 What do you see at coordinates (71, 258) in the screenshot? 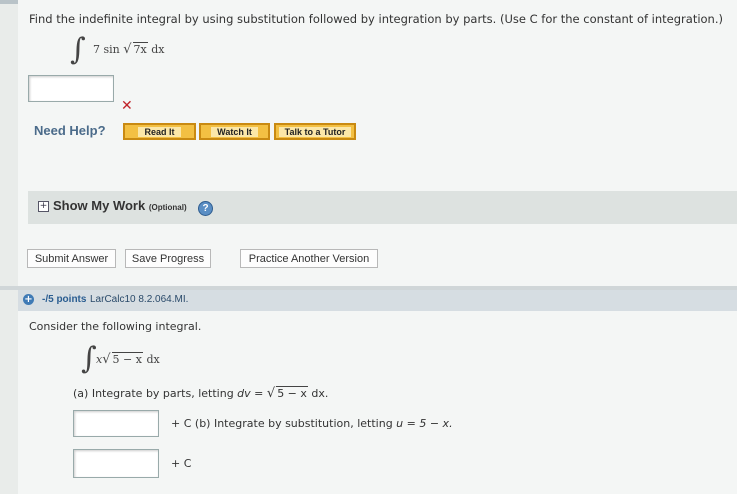
I see `submit-answer-button: Submit Answer` at bounding box center [71, 258].